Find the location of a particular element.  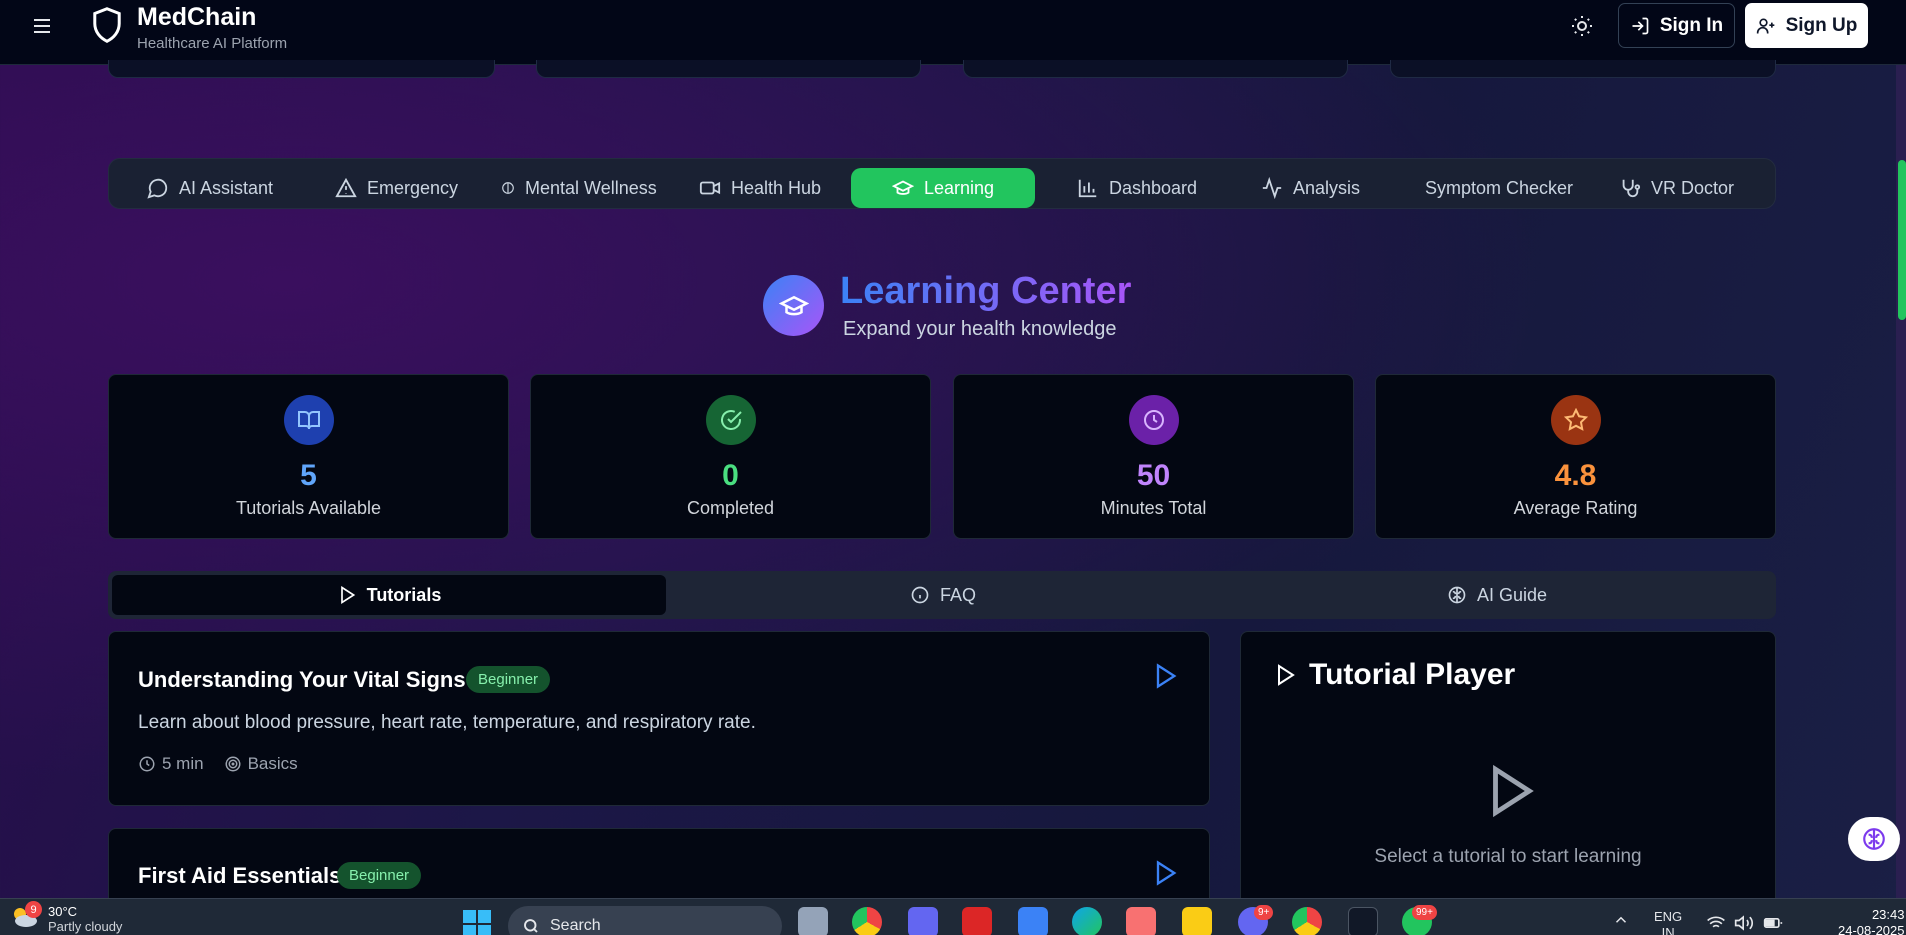

mail-app-icon is located at coordinates (977, 921).